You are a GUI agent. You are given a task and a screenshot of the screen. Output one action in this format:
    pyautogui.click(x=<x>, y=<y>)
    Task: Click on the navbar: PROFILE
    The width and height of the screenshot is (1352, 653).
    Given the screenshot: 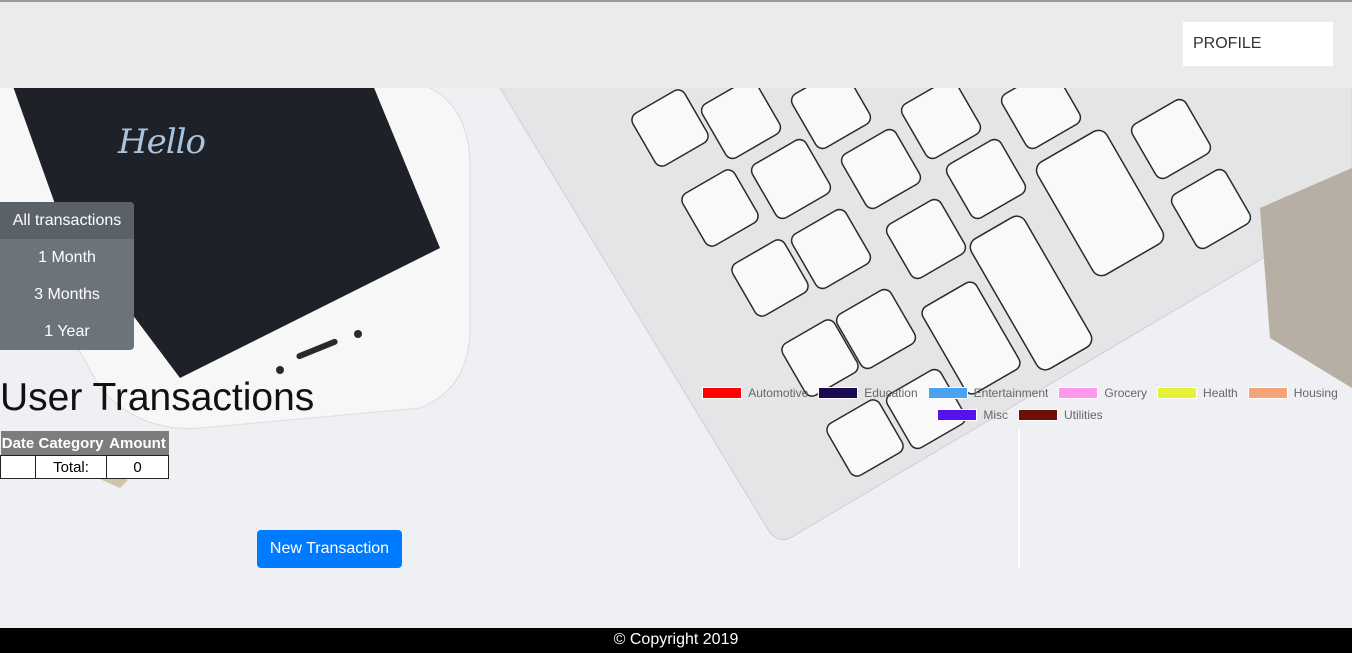 What is the action you would take?
    pyautogui.click(x=676, y=45)
    